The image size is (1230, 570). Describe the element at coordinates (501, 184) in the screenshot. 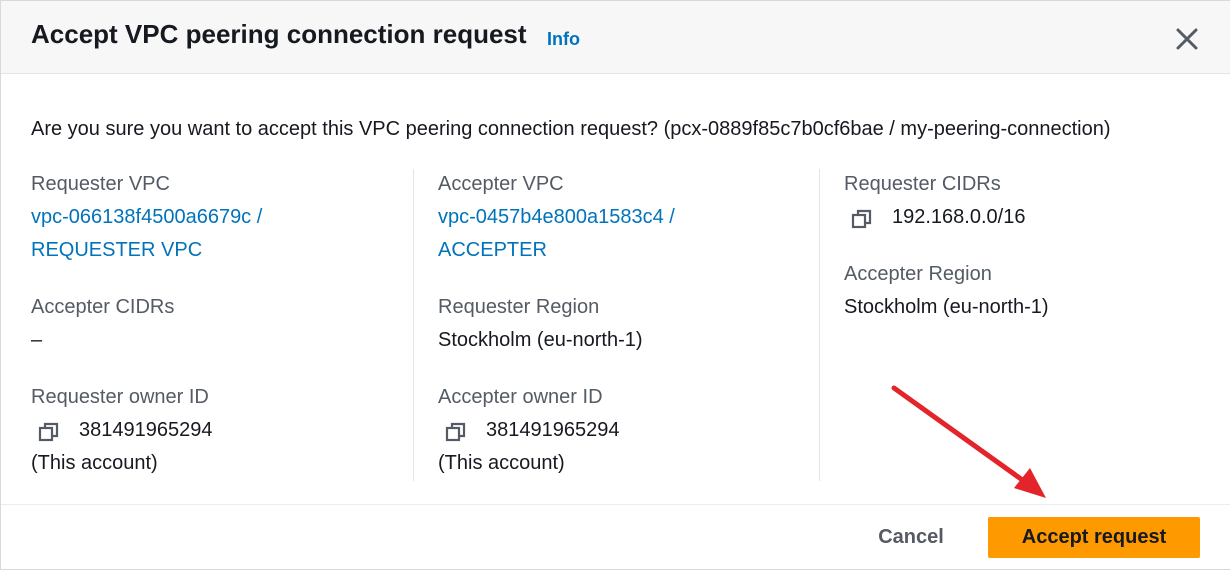

I see `accepter-vpc-label: Accepter VPC` at that location.